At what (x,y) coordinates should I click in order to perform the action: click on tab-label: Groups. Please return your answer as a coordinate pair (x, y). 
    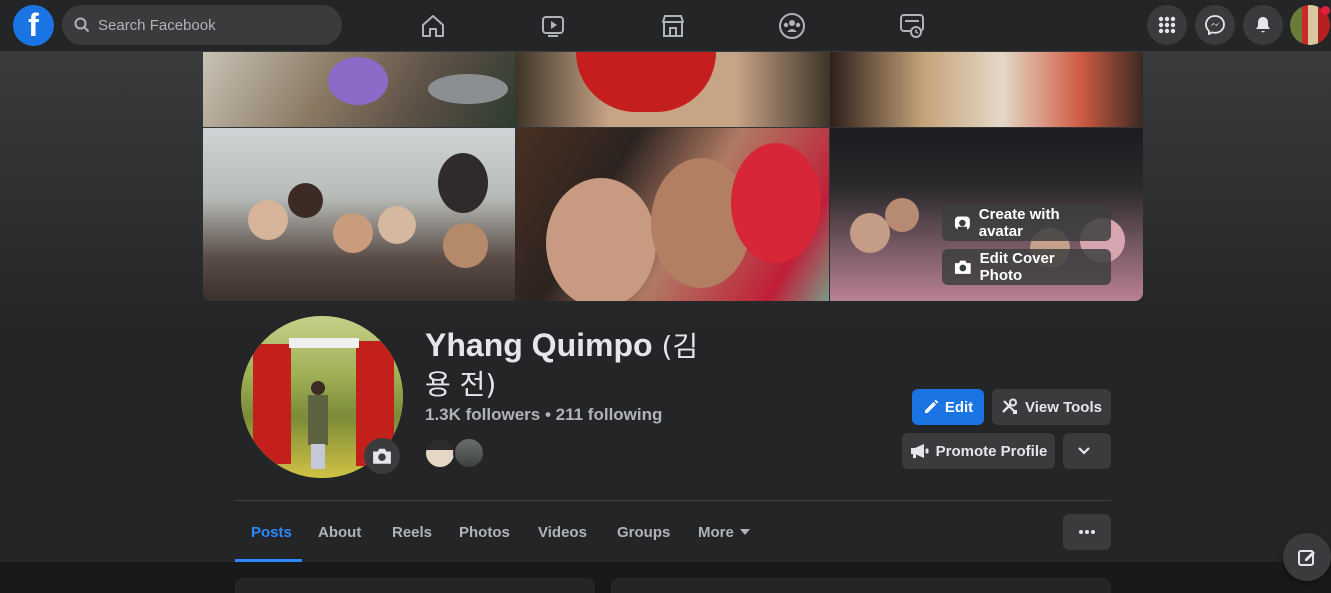
    Looking at the image, I should click on (644, 532).